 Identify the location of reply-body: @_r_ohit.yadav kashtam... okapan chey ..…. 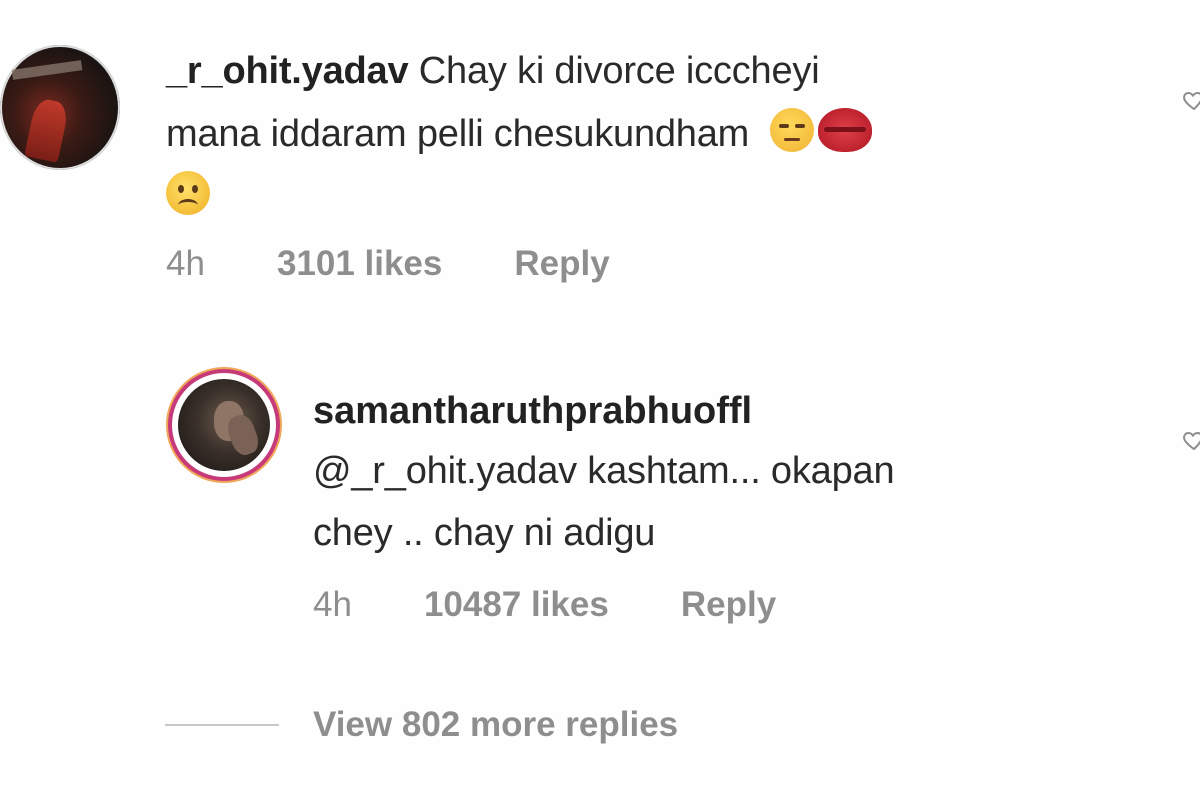
(723, 502).